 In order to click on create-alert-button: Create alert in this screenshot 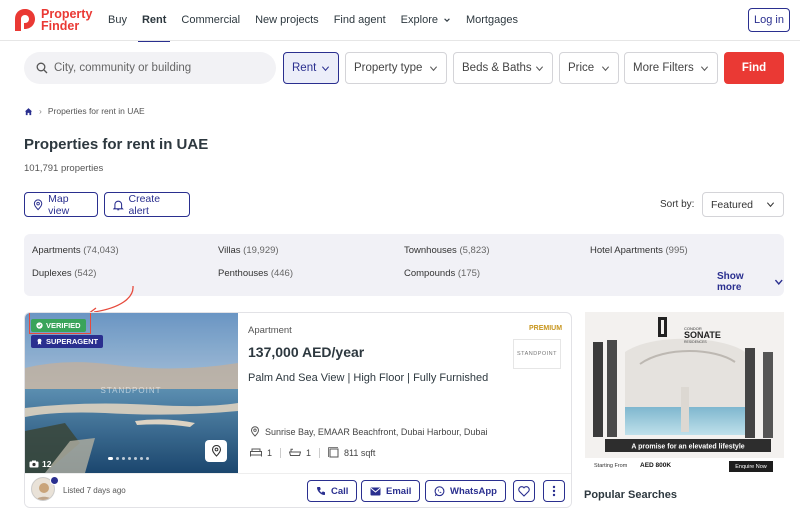, I will do `click(147, 204)`.